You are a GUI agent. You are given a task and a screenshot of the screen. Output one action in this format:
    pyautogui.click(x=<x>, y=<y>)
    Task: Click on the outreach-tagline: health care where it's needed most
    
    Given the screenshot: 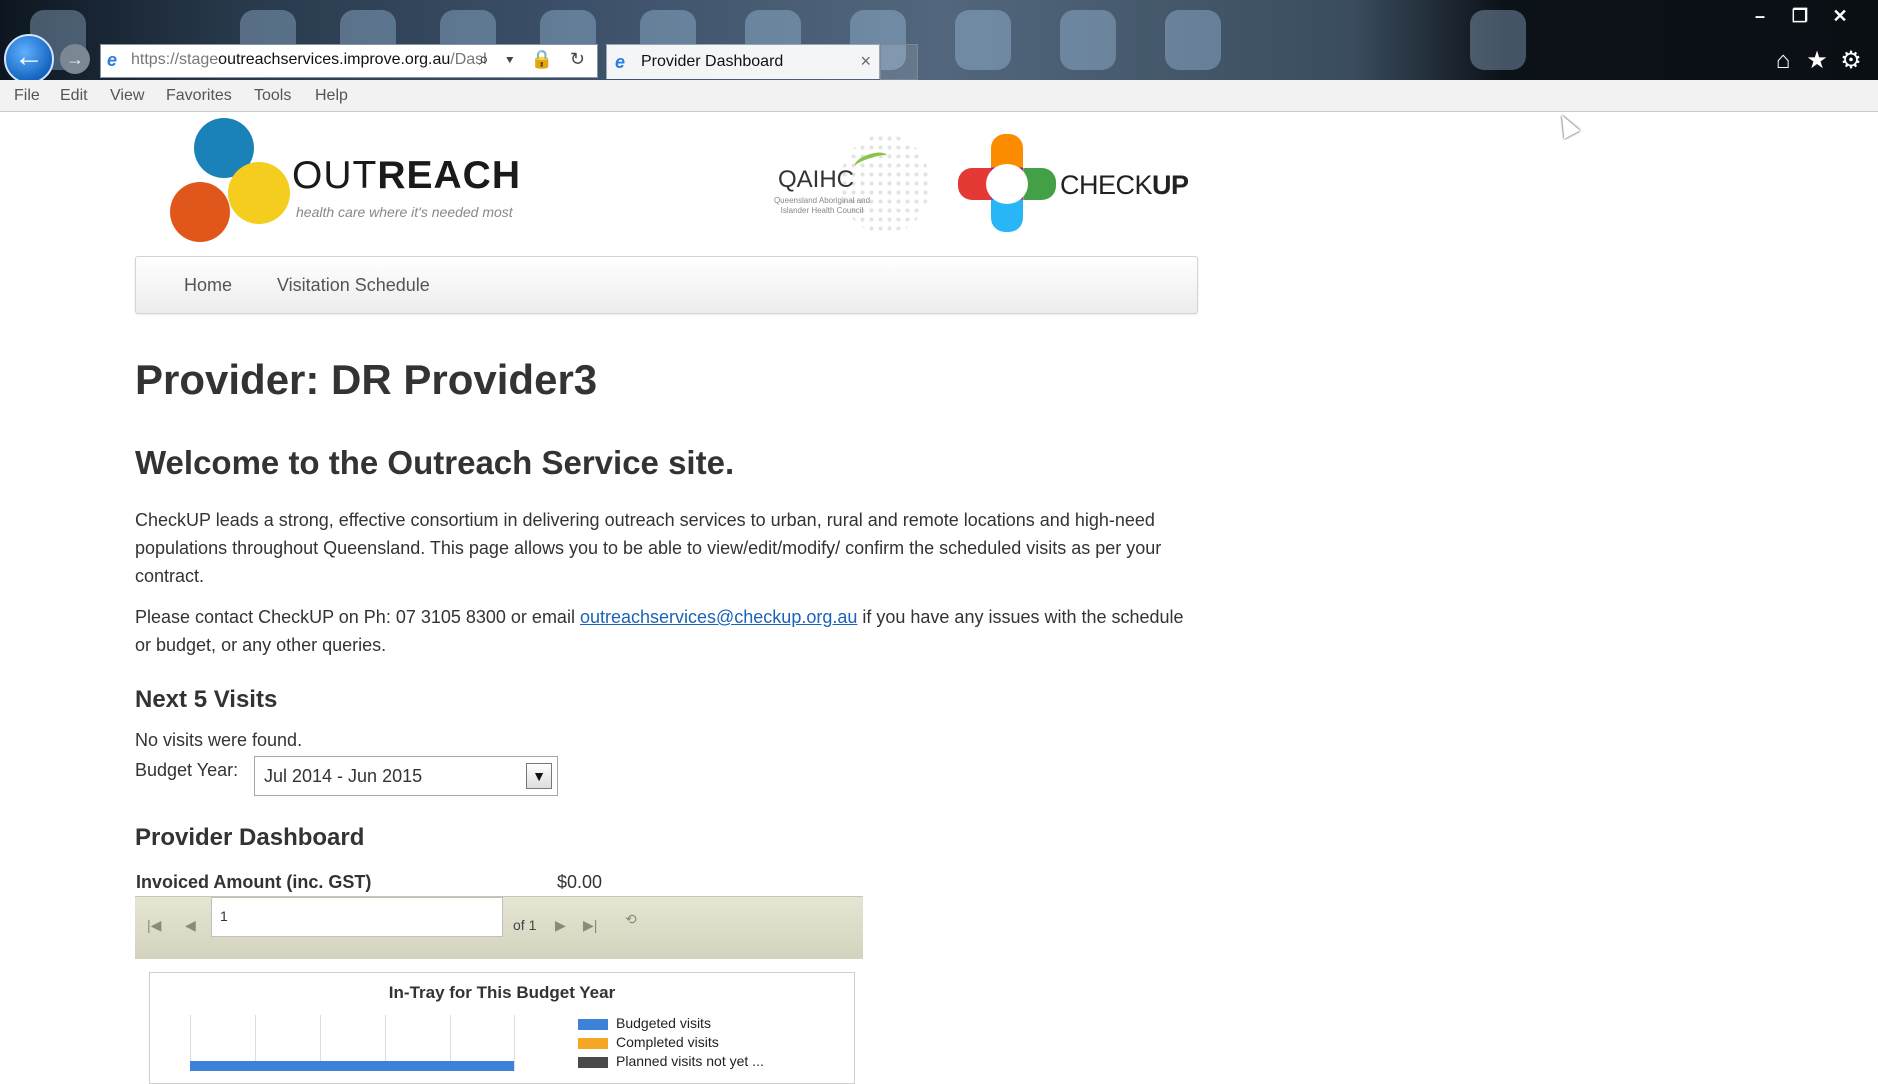 What is the action you would take?
    pyautogui.click(x=404, y=212)
    